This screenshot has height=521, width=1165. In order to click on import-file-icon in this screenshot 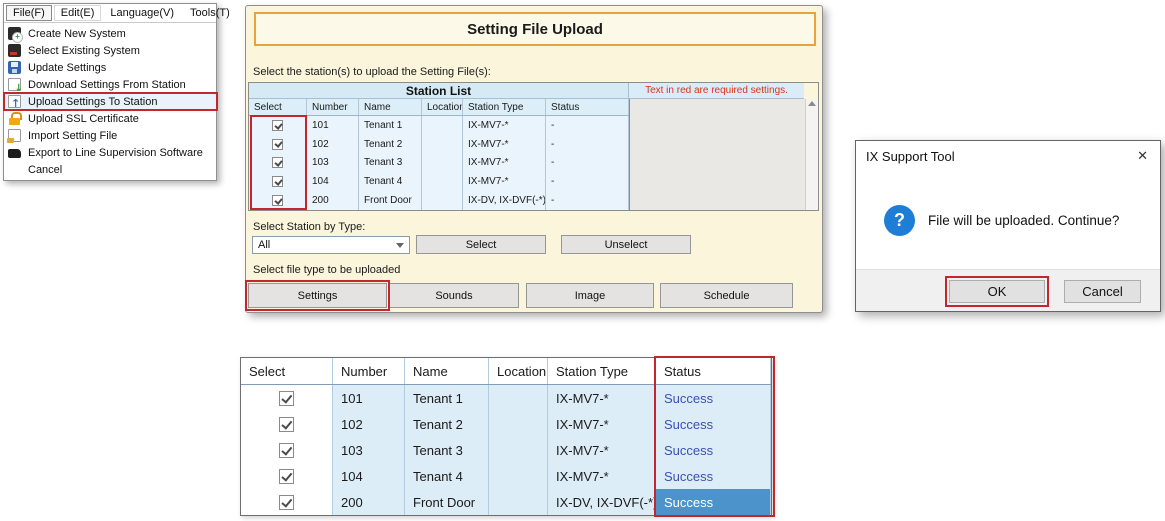, I will do `click(14, 136)`.